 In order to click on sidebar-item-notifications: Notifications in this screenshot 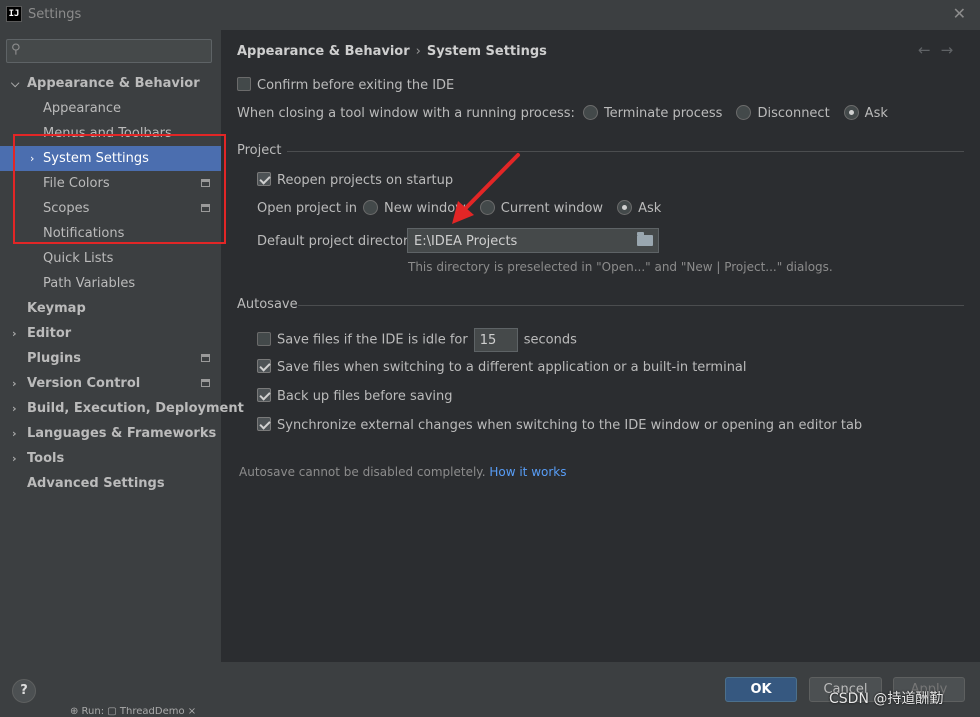, I will do `click(110, 233)`.